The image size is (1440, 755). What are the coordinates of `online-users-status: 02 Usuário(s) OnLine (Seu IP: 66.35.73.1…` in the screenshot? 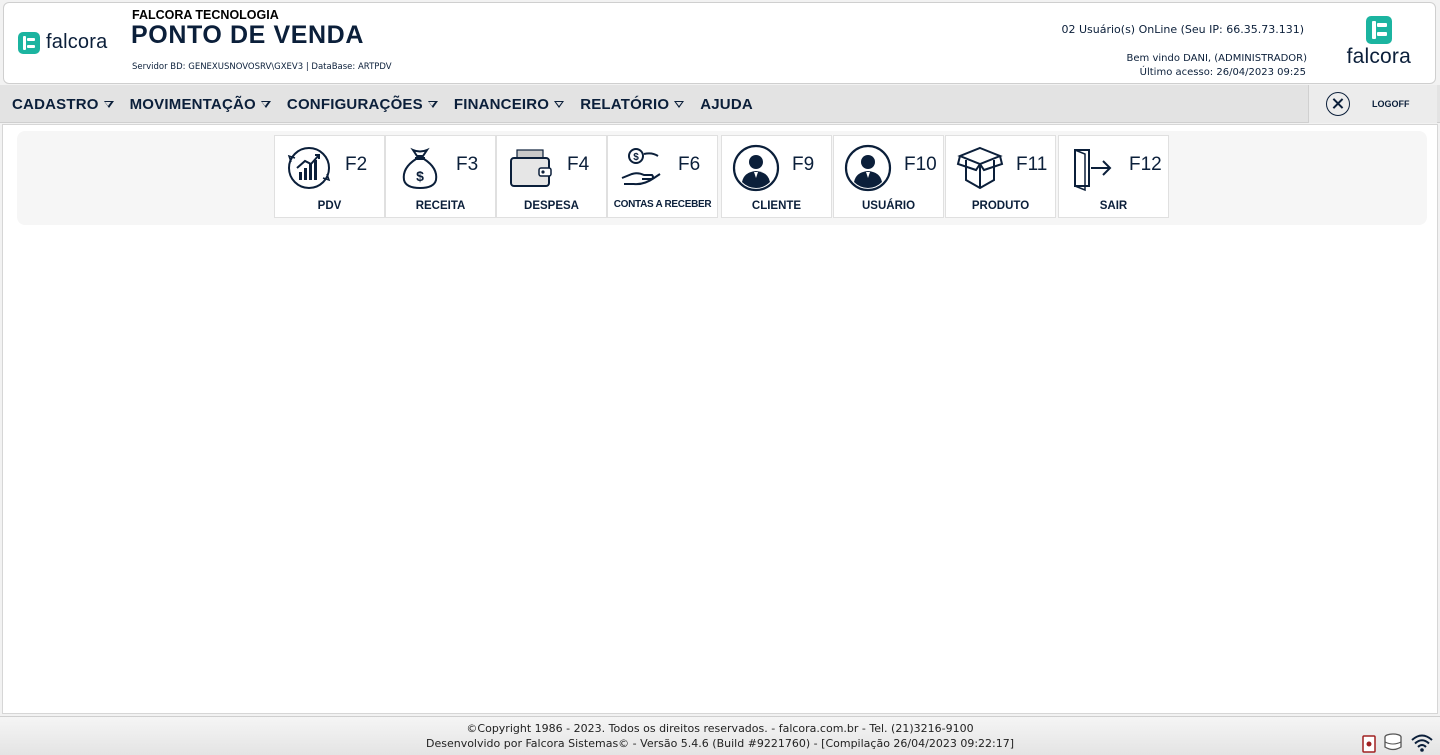 It's located at (1182, 29).